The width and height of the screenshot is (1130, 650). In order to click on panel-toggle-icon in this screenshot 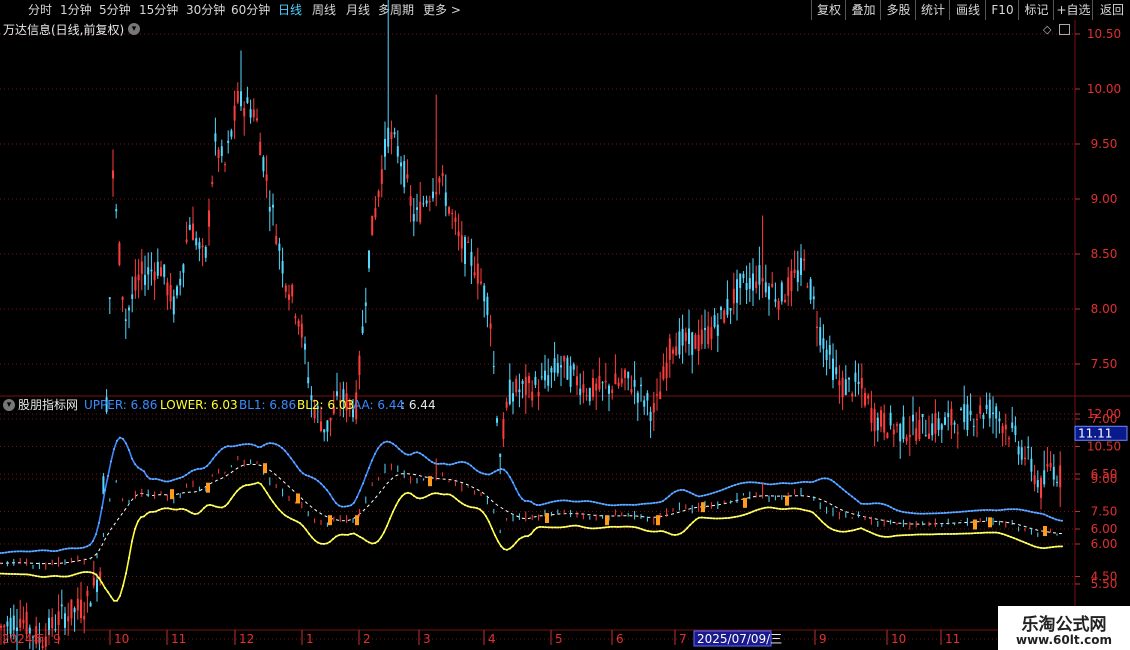, I will do `click(1064, 29)`.